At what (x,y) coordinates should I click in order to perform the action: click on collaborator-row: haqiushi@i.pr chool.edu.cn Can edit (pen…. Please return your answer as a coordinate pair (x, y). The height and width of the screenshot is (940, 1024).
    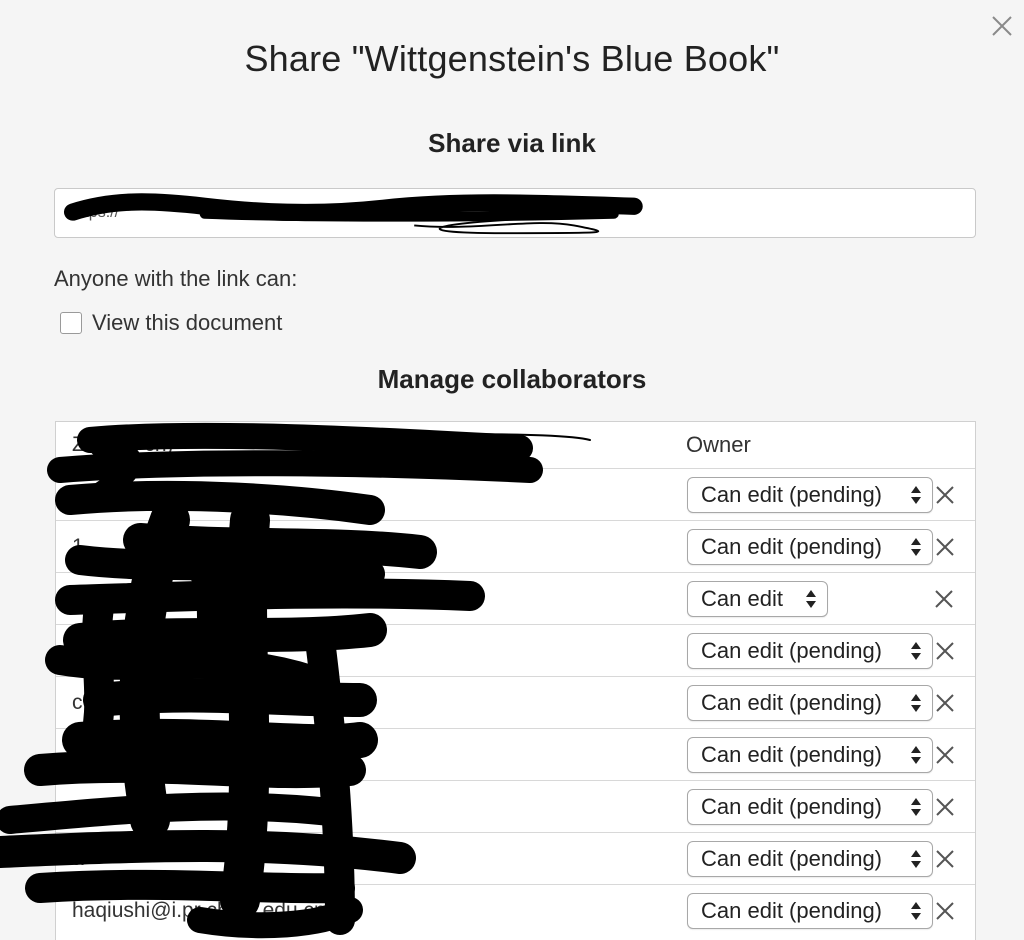
    Looking at the image, I should click on (515, 910).